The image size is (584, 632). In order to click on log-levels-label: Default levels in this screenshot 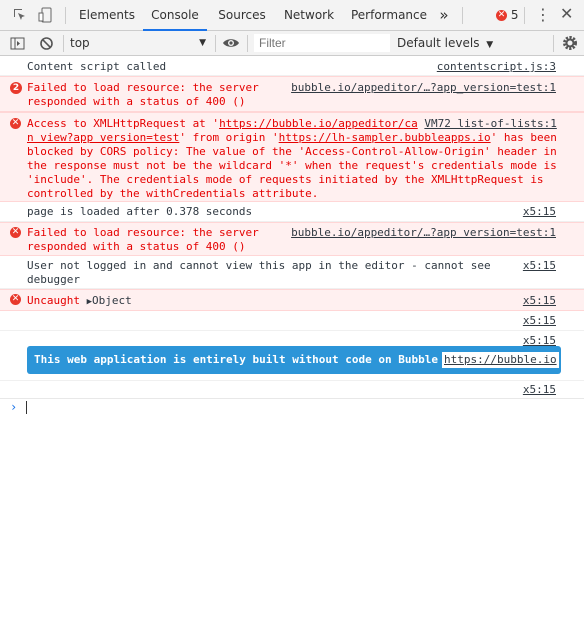, I will do `click(438, 43)`.